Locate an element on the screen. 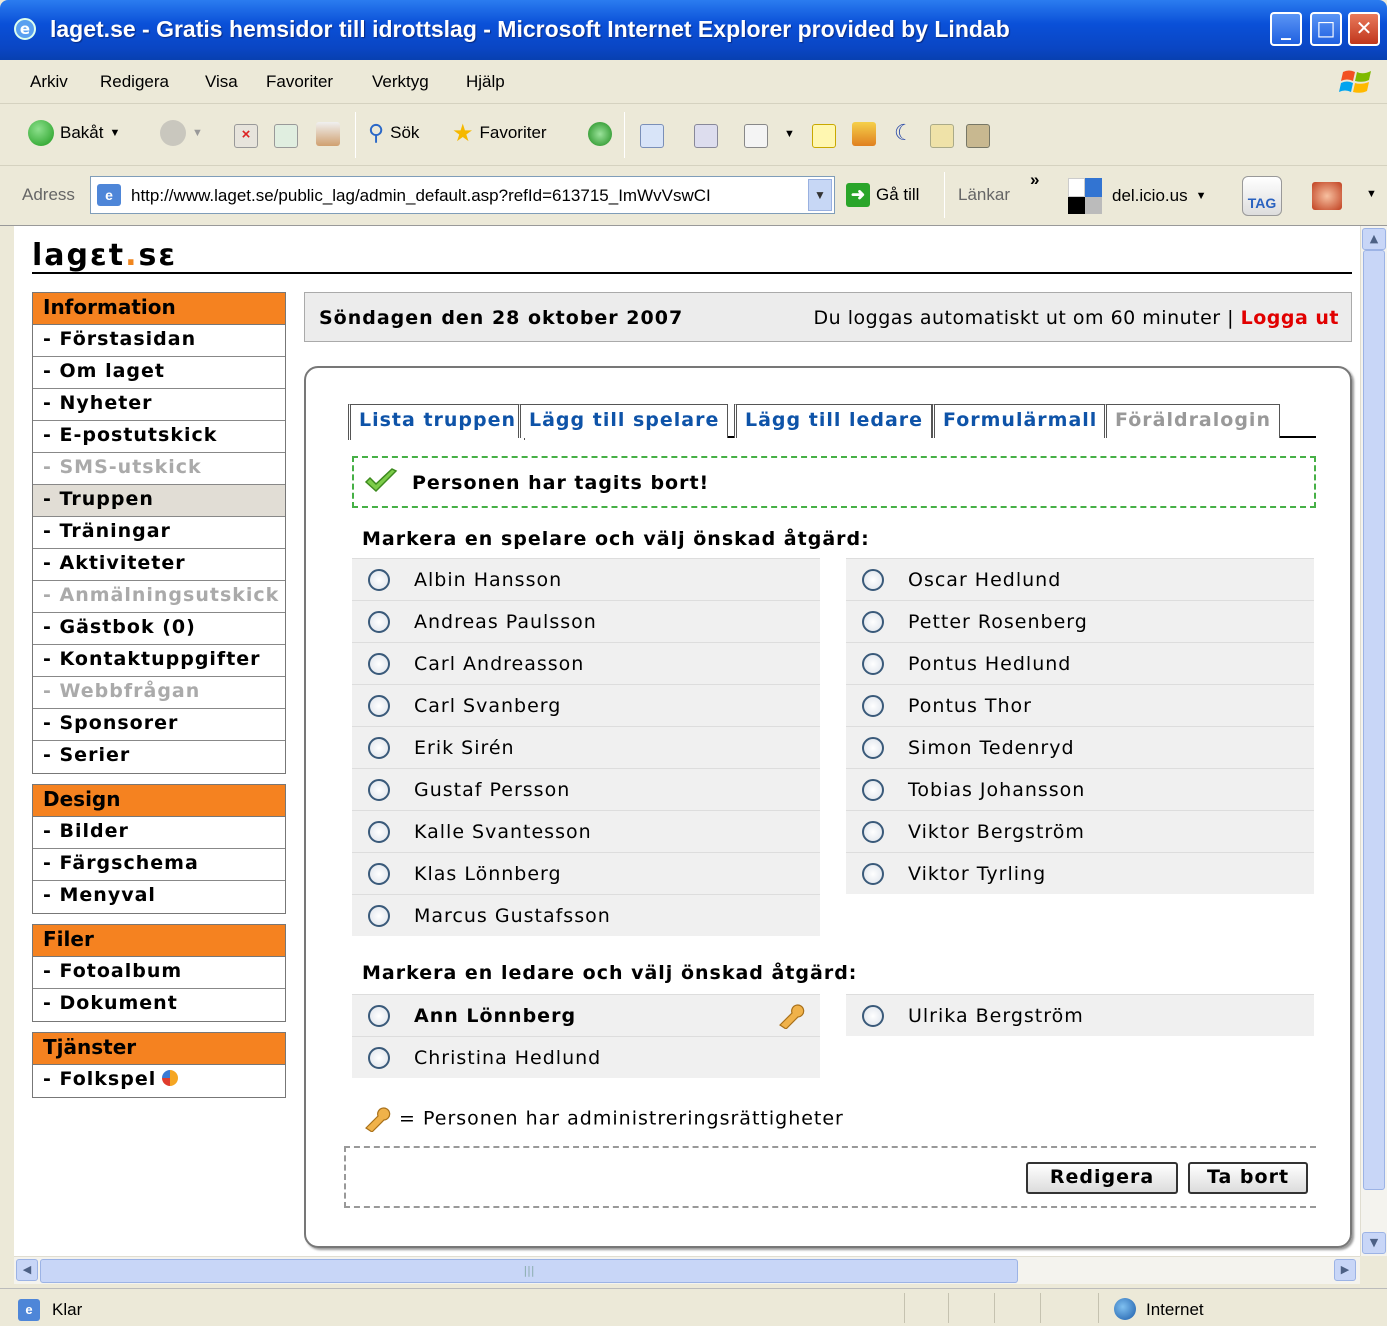  minimize-button: _ is located at coordinates (1286, 29).